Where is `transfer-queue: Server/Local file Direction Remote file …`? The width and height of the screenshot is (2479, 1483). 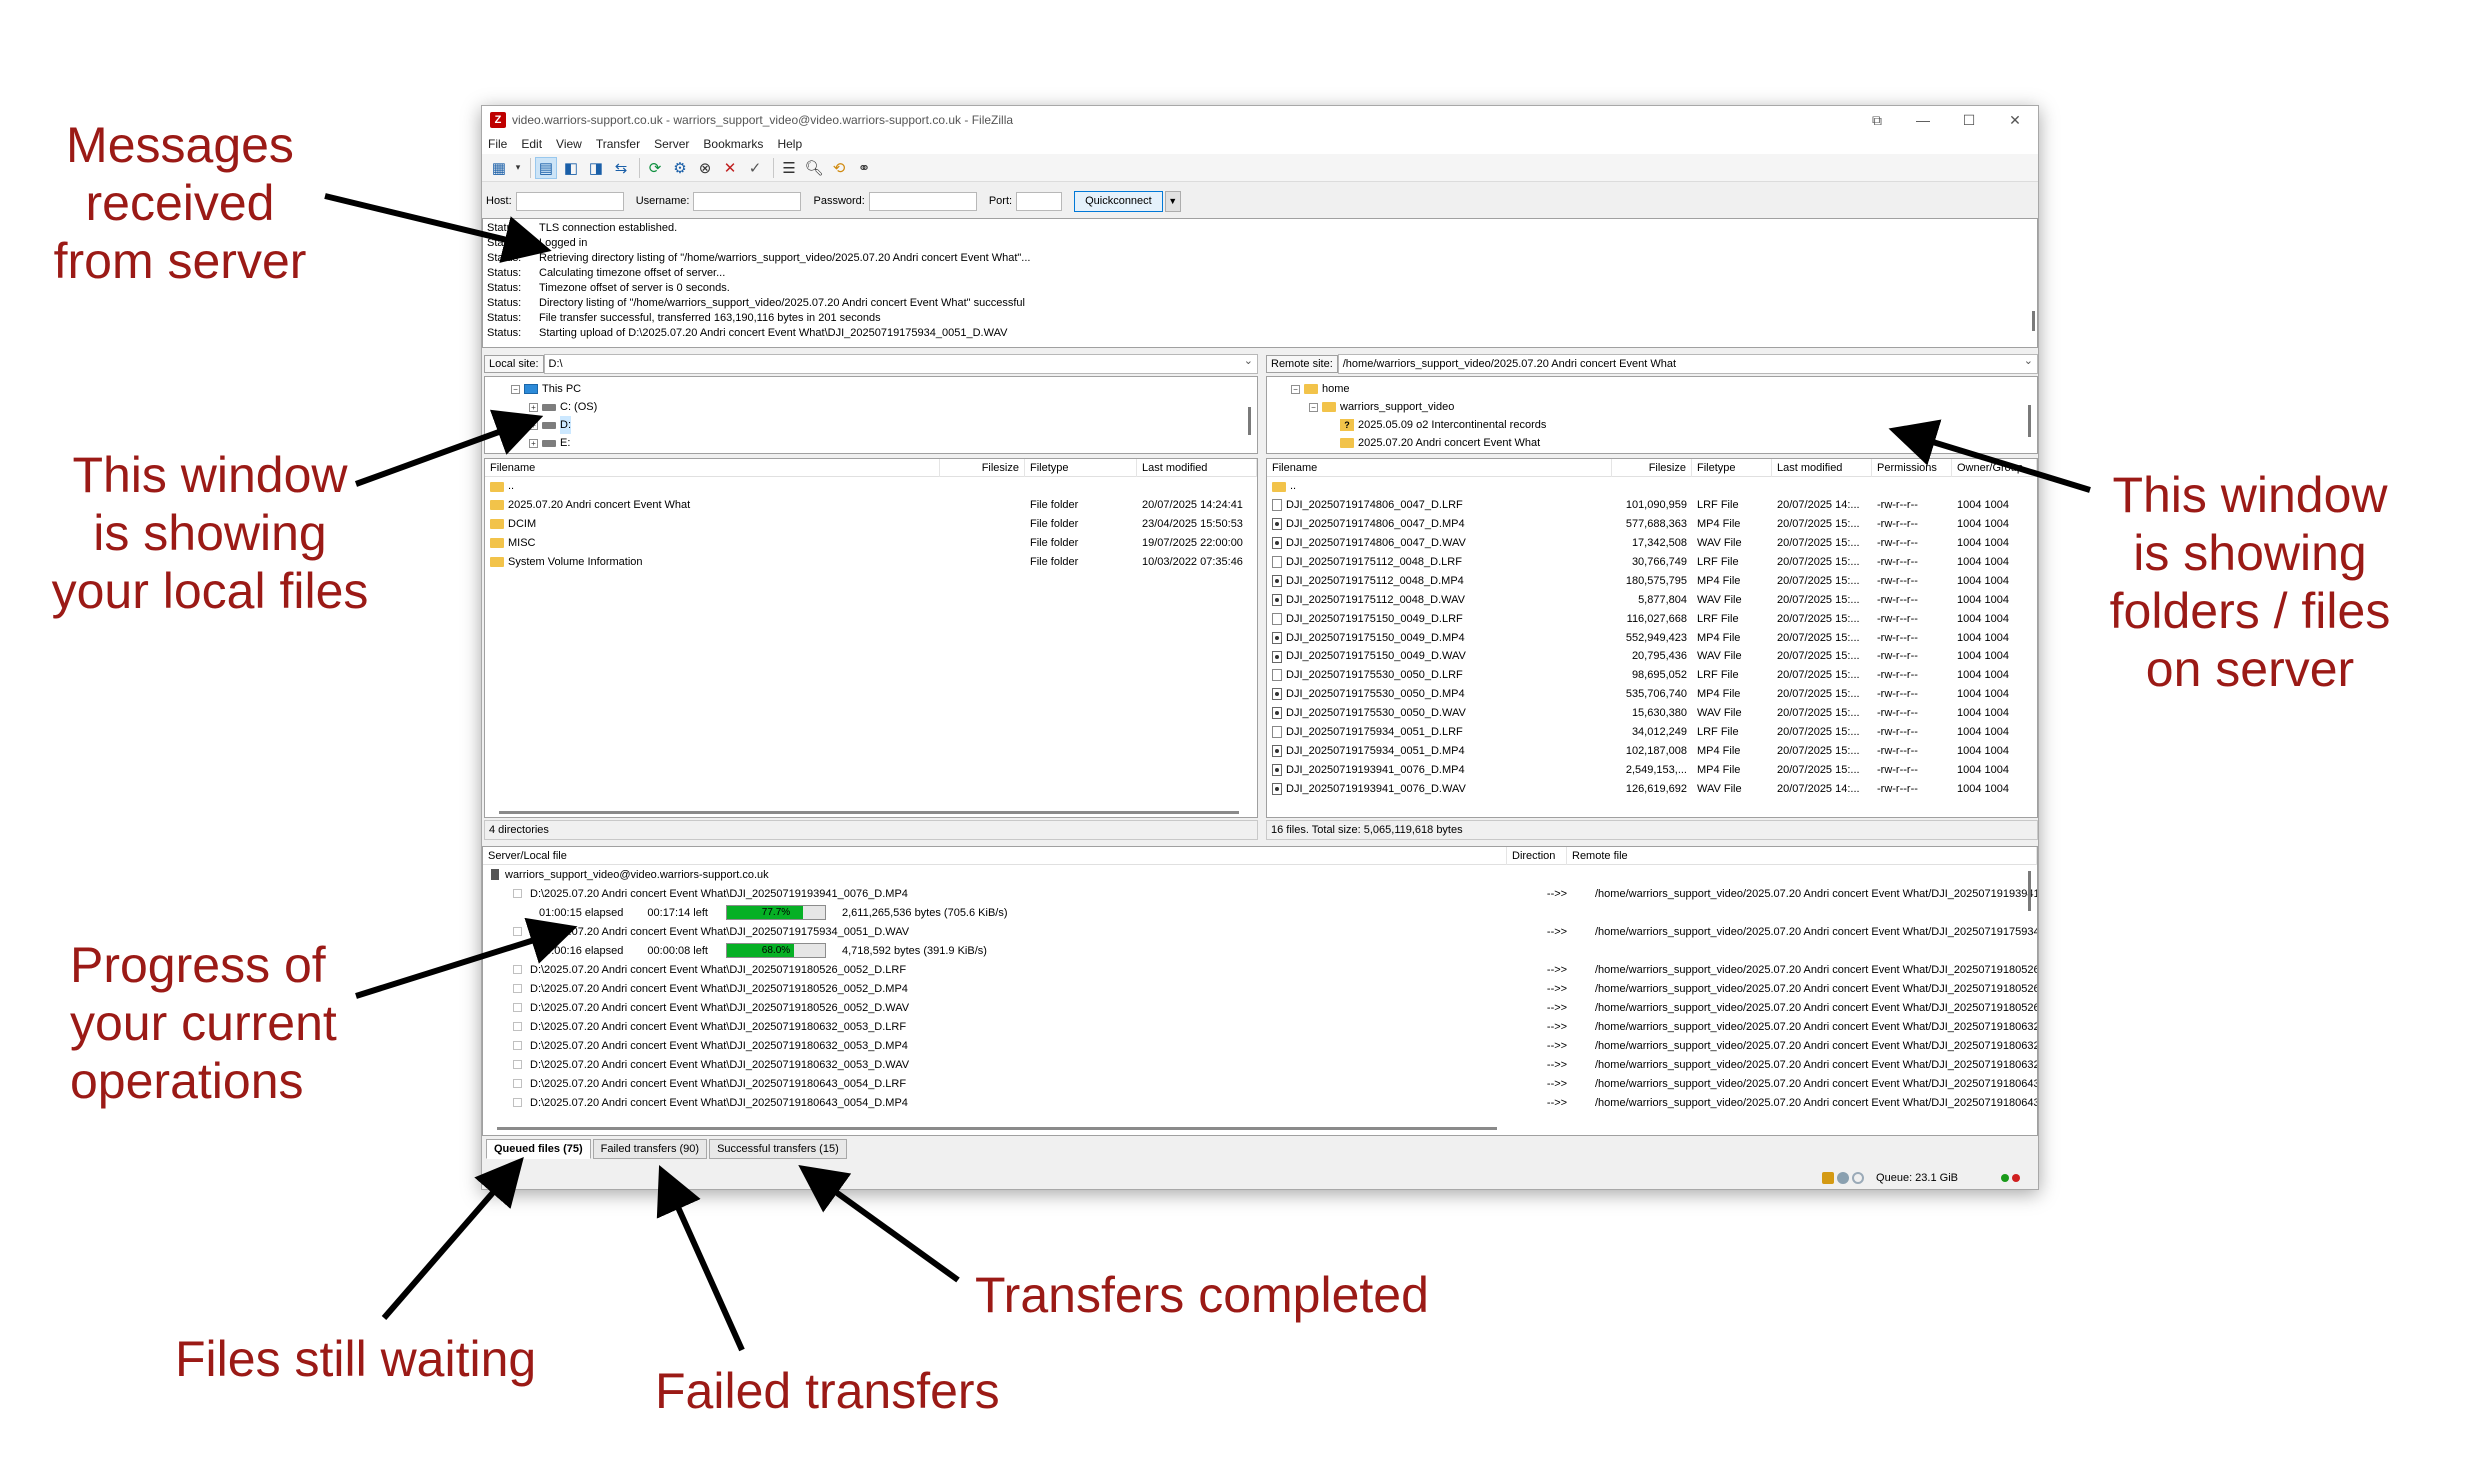 transfer-queue: Server/Local file Direction Remote file … is located at coordinates (1260, 991).